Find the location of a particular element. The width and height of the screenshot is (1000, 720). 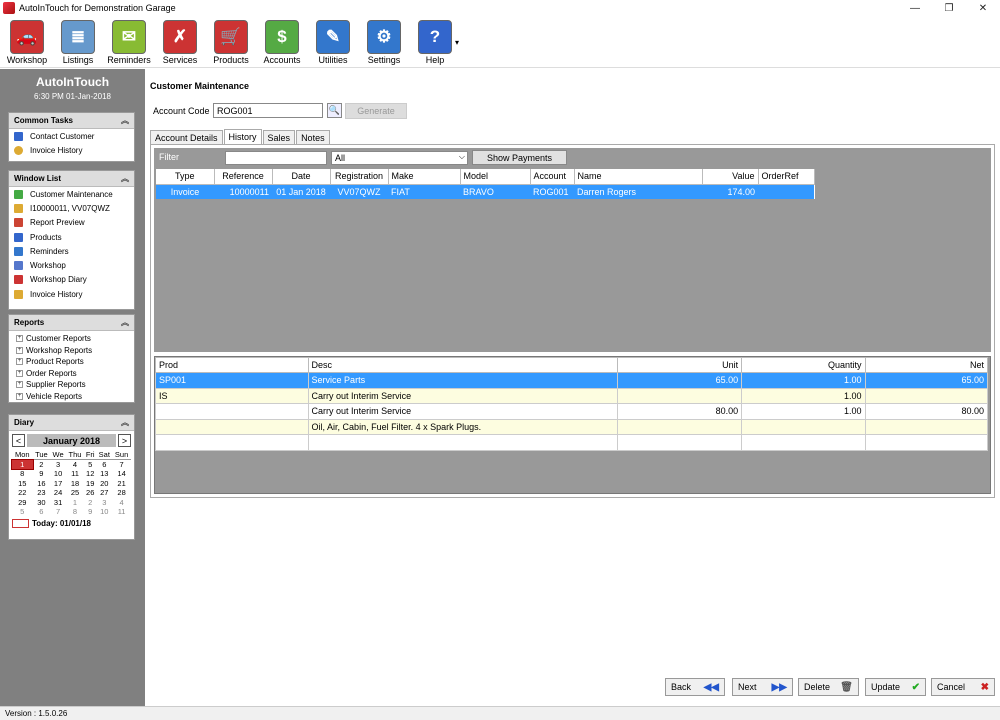

history-col-header: Name is located at coordinates (638, 177).